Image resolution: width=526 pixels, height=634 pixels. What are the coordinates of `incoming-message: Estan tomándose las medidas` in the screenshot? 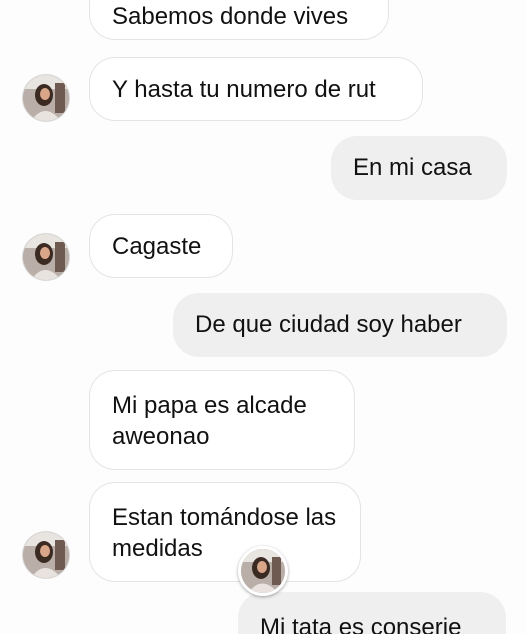 It's located at (225, 532).